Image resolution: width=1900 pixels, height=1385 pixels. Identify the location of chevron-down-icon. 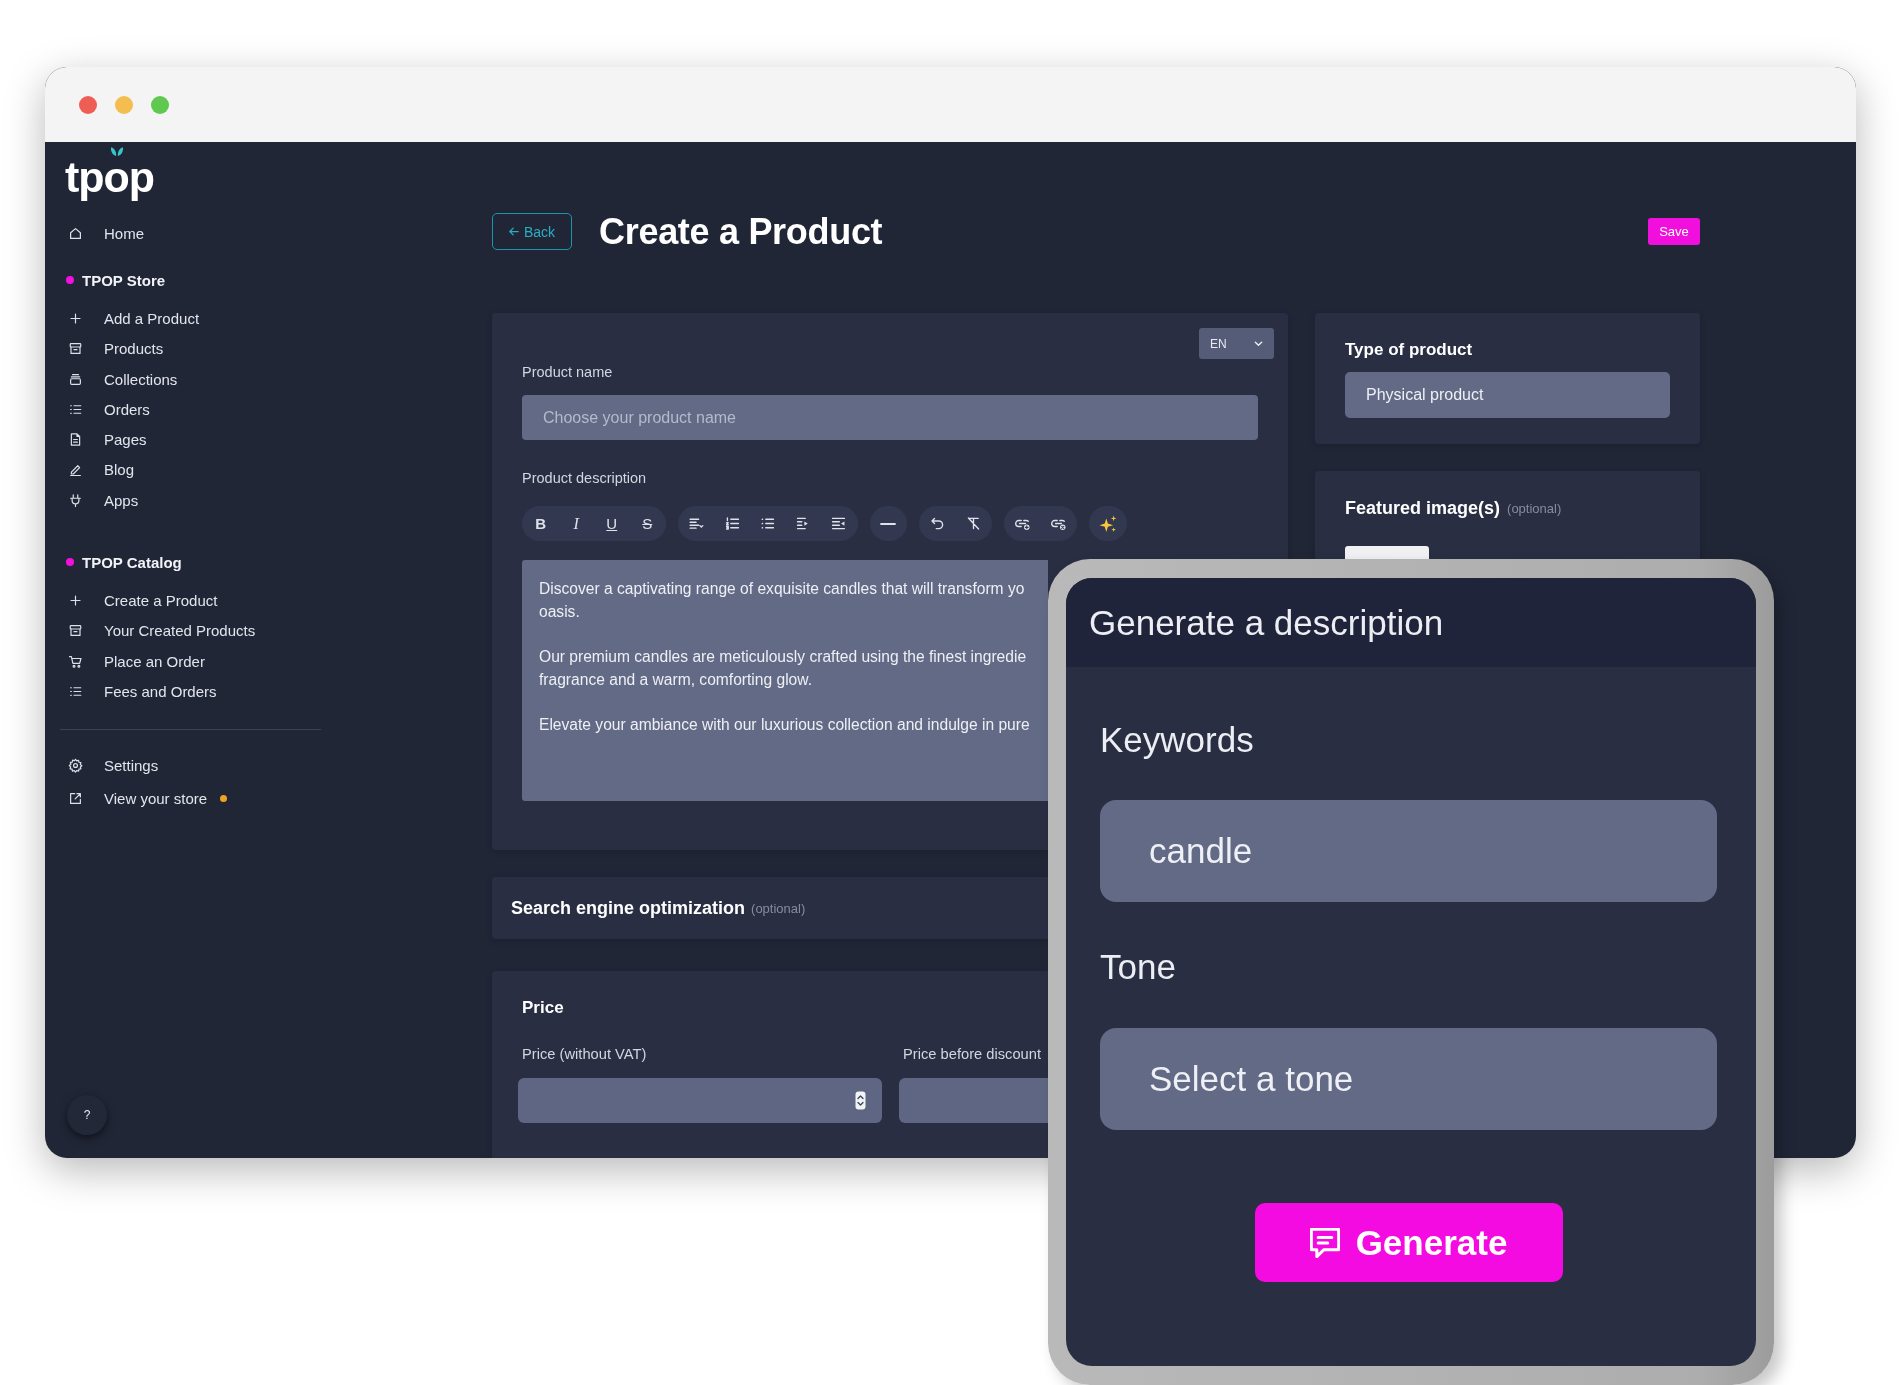
(1258, 343).